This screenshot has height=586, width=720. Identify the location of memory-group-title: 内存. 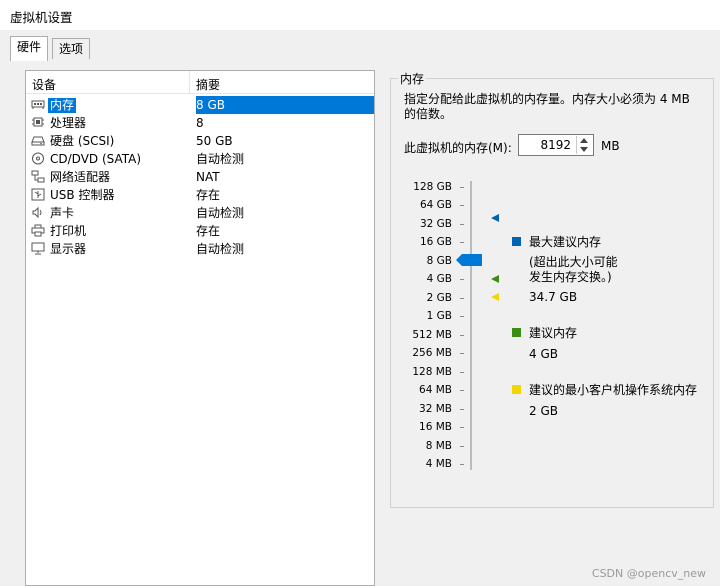
(412, 78).